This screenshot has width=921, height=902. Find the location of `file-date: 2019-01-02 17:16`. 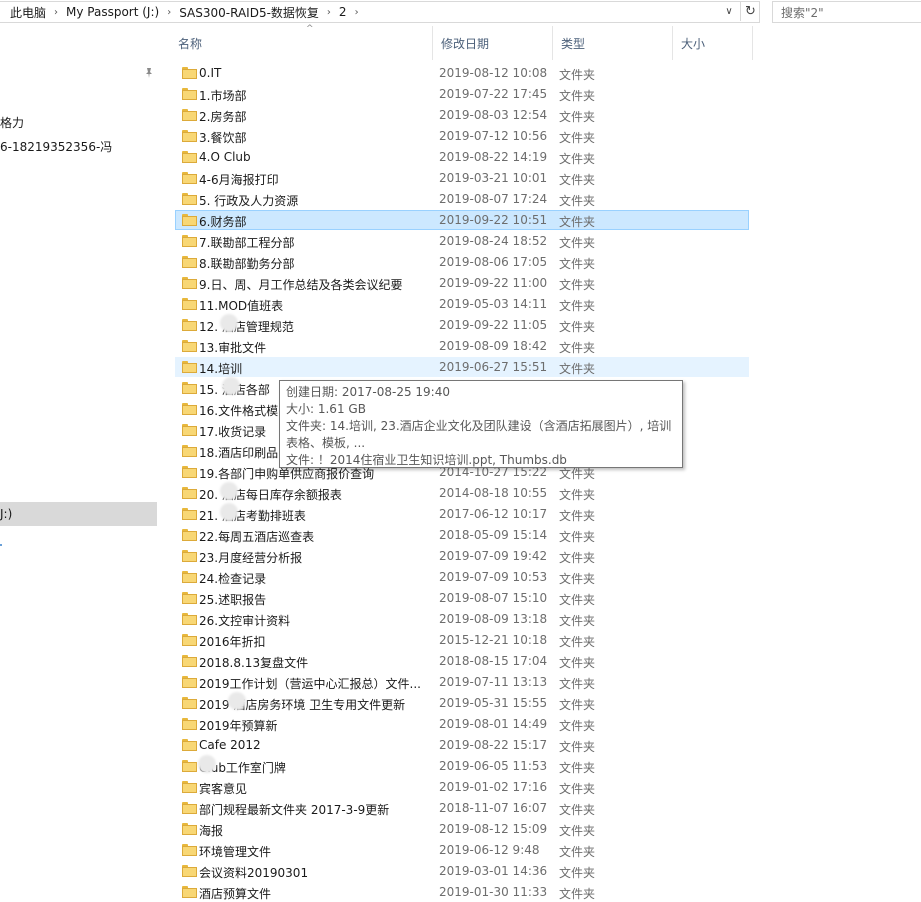

file-date: 2019-01-02 17:16 is located at coordinates (493, 787).